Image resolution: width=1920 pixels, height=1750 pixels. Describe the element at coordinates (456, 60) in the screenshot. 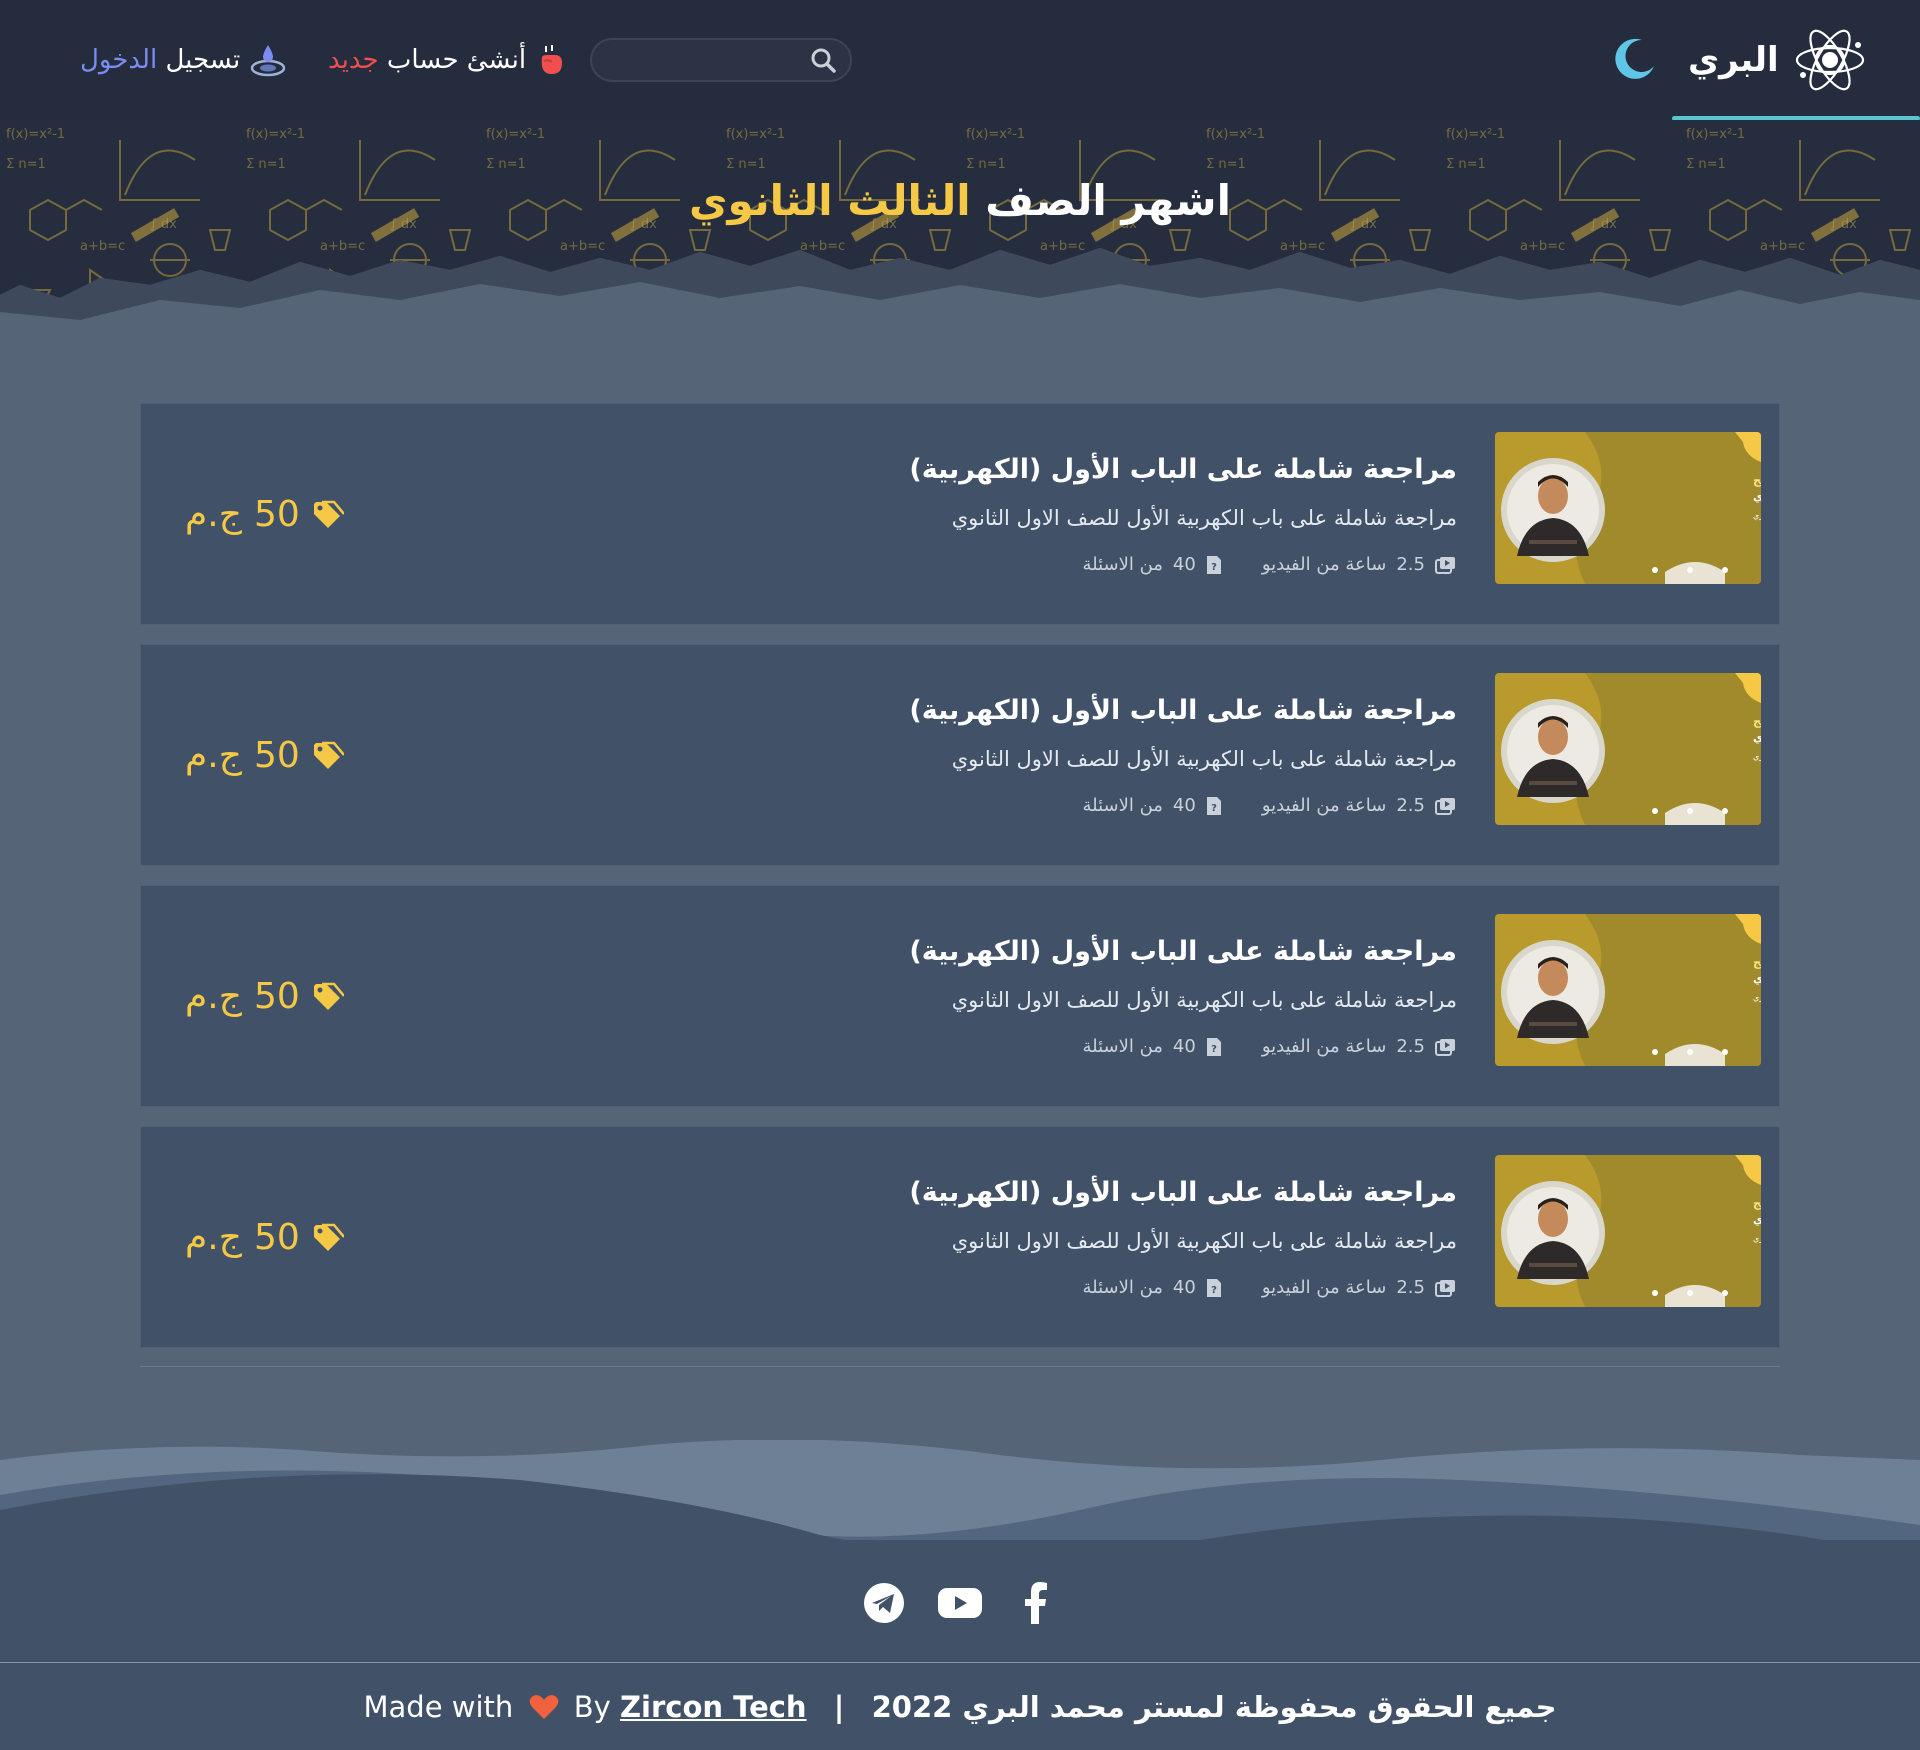

I see `register-prefix: أنشئ حساب` at that location.